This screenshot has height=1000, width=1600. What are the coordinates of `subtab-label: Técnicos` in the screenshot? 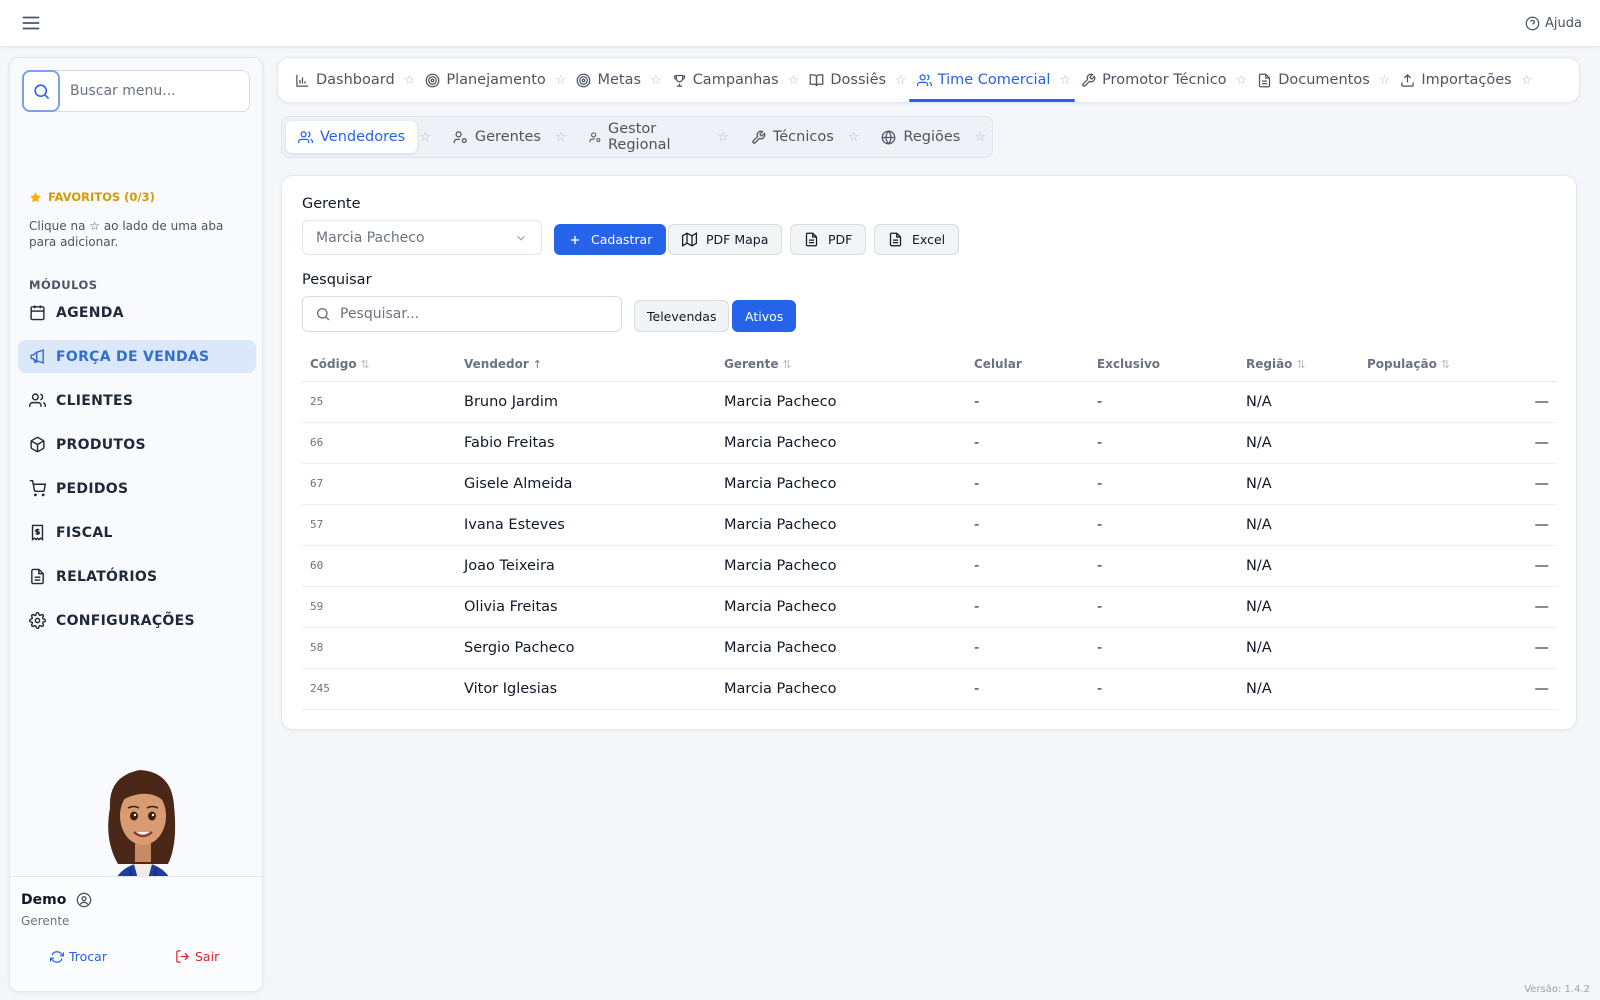 It's located at (803, 137).